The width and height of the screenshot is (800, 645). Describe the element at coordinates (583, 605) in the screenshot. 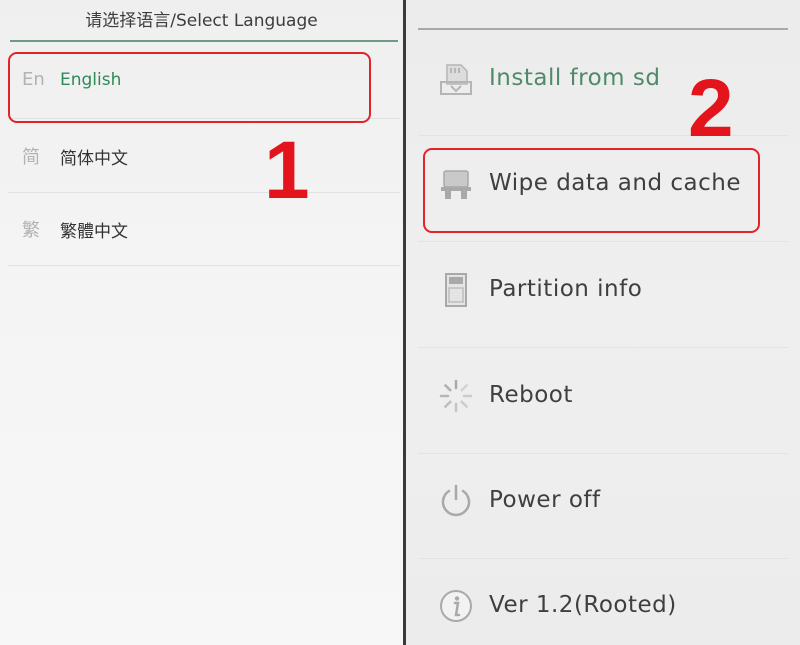

I see `version-label: Ver 1.2(Rooted)` at that location.